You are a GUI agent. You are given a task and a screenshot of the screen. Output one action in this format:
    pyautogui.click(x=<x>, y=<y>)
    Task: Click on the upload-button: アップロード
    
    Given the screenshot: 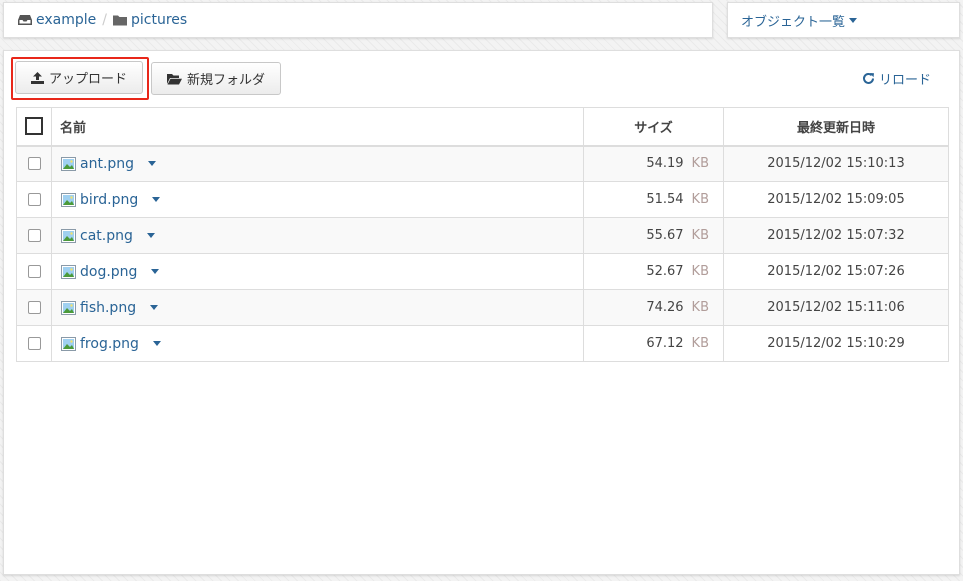 What is the action you would take?
    pyautogui.click(x=79, y=77)
    